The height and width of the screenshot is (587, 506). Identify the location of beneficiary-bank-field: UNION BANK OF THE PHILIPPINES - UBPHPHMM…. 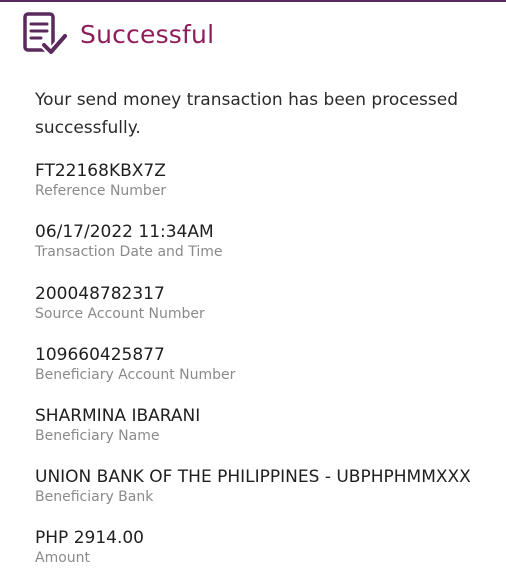
(265, 486).